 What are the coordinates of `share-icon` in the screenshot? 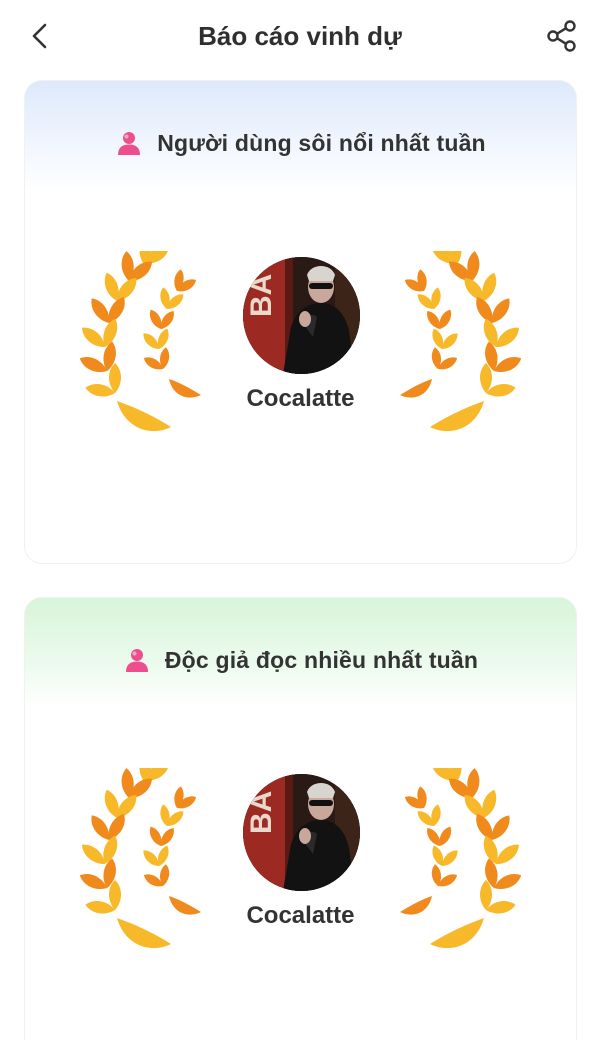 It's located at (561, 36).